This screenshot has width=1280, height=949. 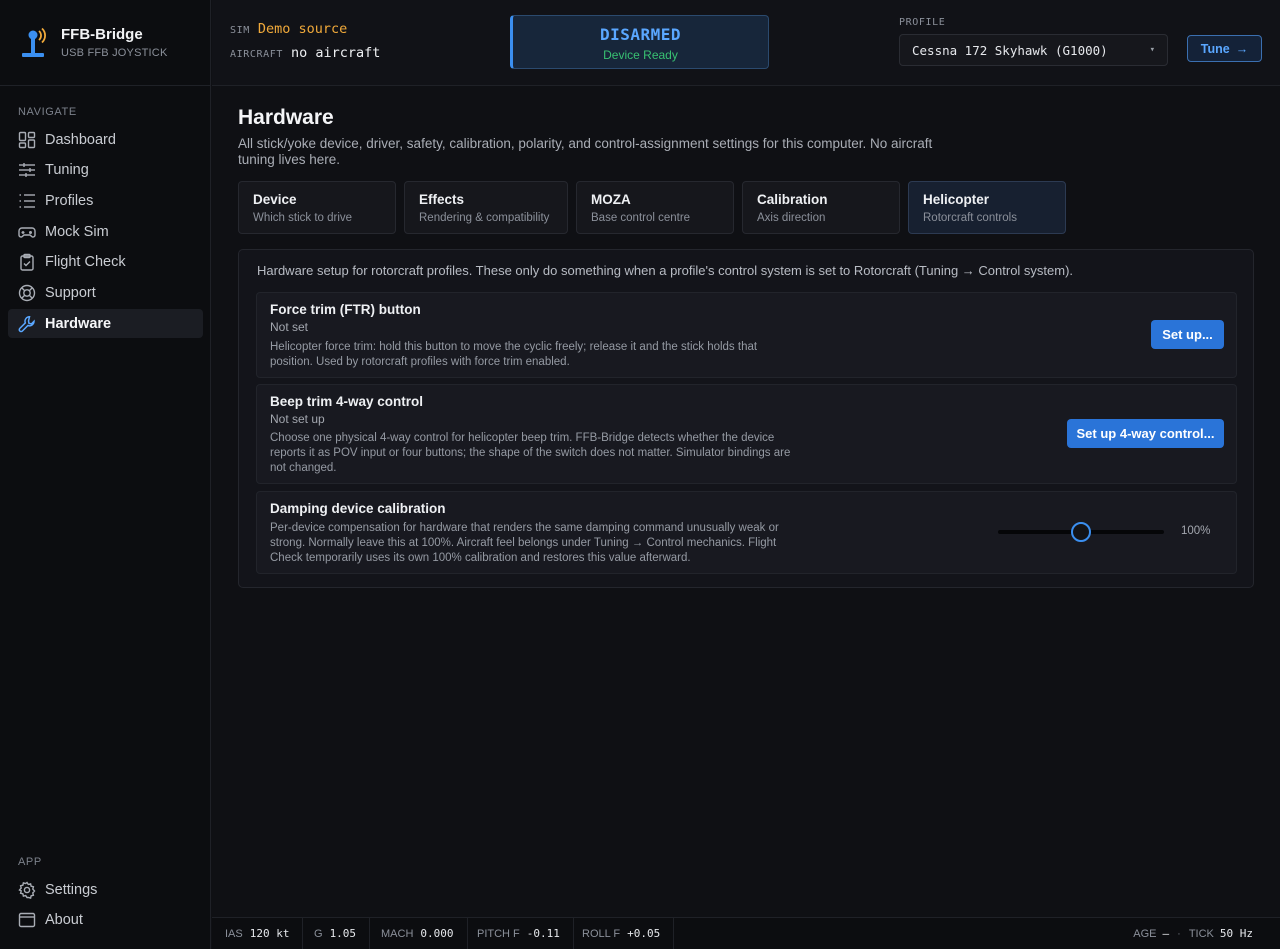 What do you see at coordinates (1152, 50) in the screenshot?
I see `chevron-down-icon: ▾` at bounding box center [1152, 50].